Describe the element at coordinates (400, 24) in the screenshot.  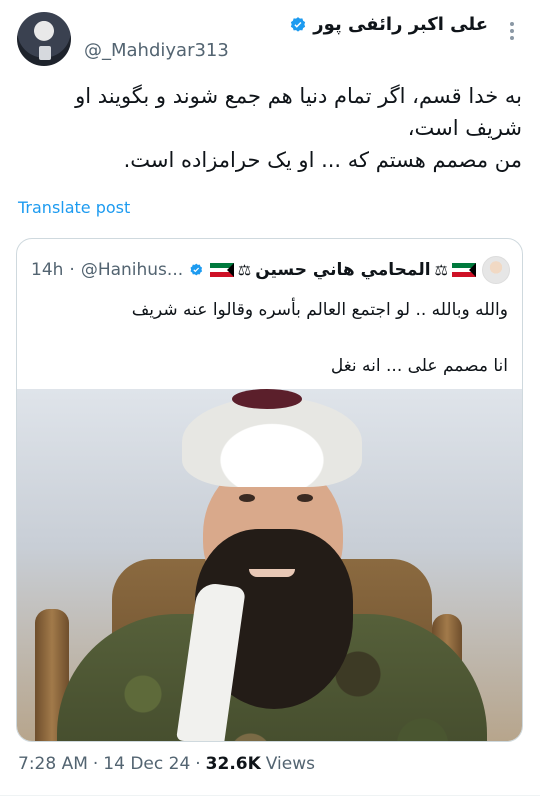
I see `author-name: علی اکبر رائفی پور` at that location.